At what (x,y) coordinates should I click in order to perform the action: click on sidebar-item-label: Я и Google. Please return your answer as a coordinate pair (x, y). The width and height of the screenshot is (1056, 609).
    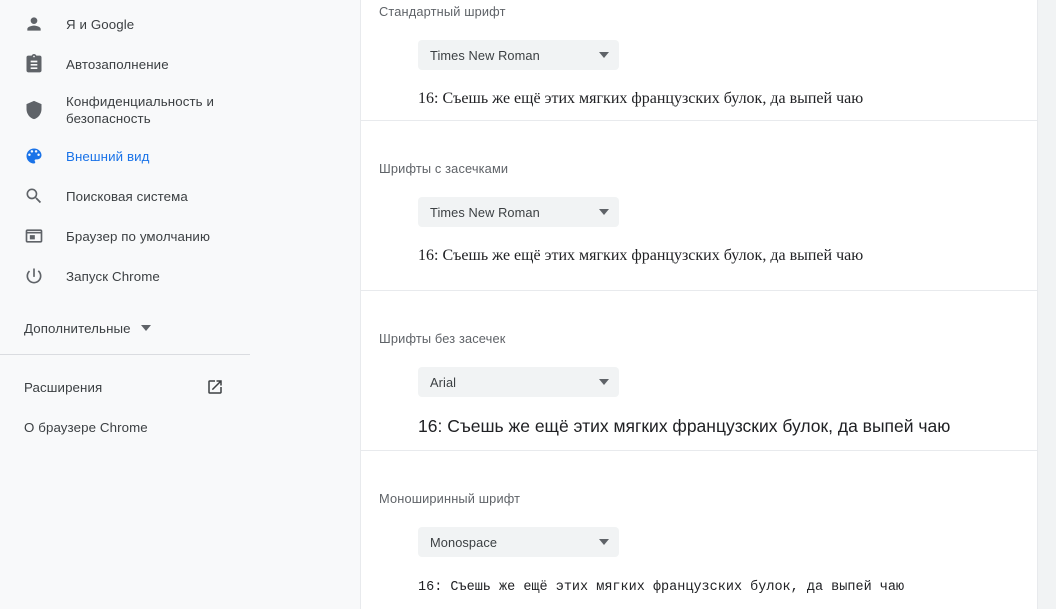
    Looking at the image, I should click on (100, 24).